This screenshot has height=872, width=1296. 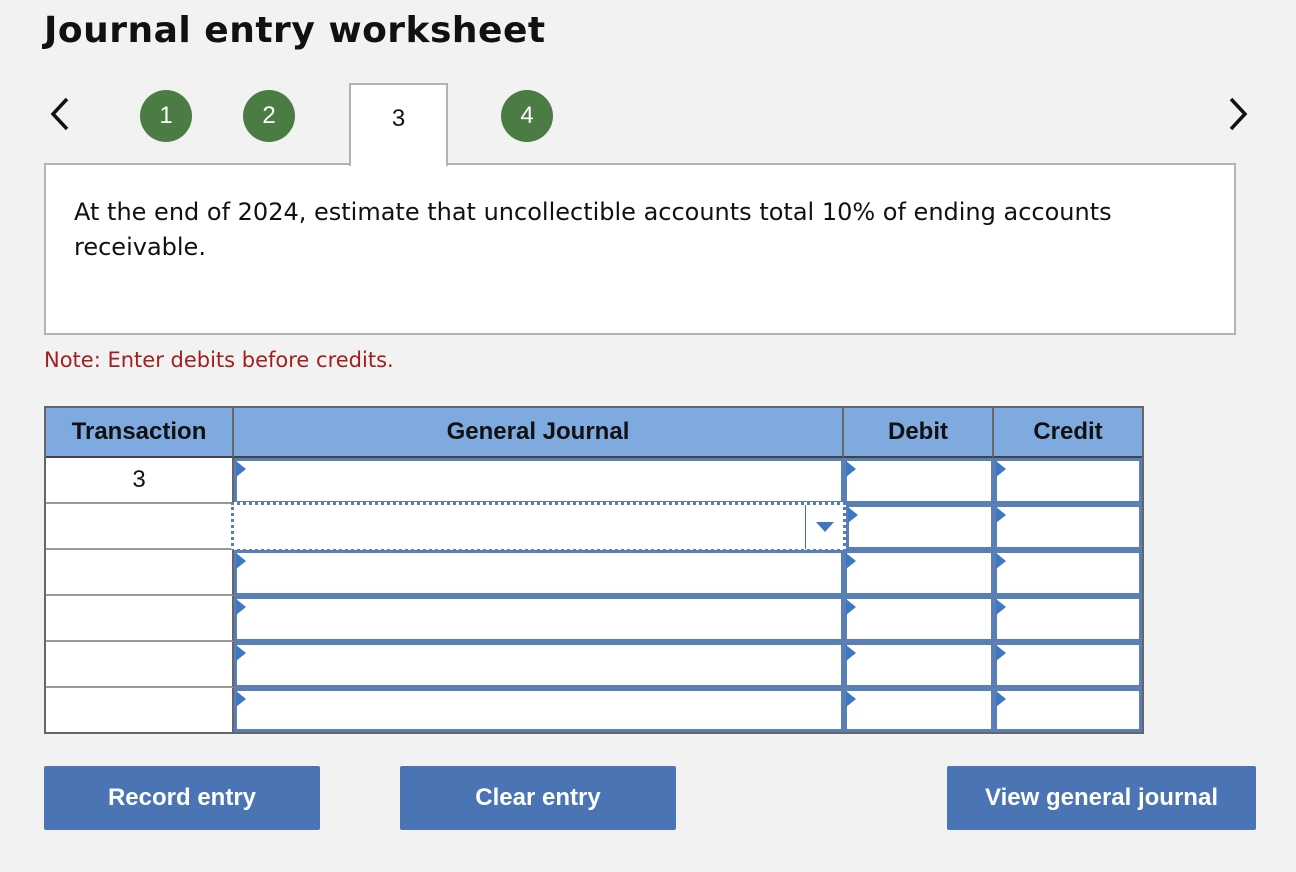 What do you see at coordinates (1068, 481) in the screenshot?
I see `row-1-credit-input` at bounding box center [1068, 481].